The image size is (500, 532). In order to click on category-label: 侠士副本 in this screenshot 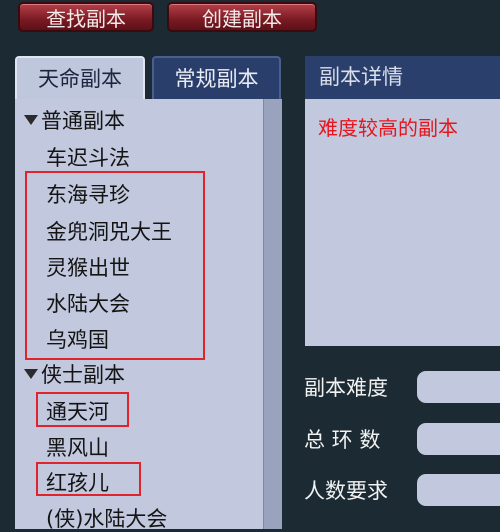, I will do `click(83, 375)`.